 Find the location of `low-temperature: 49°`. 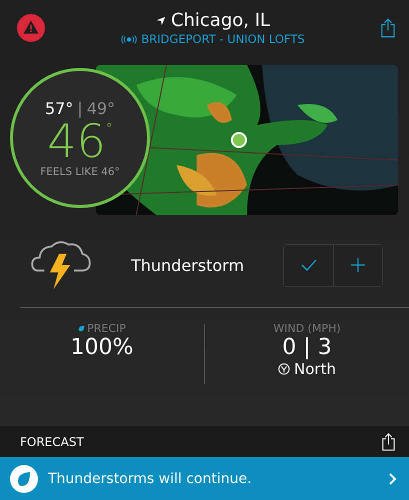

low-temperature: 49° is located at coordinates (101, 108).